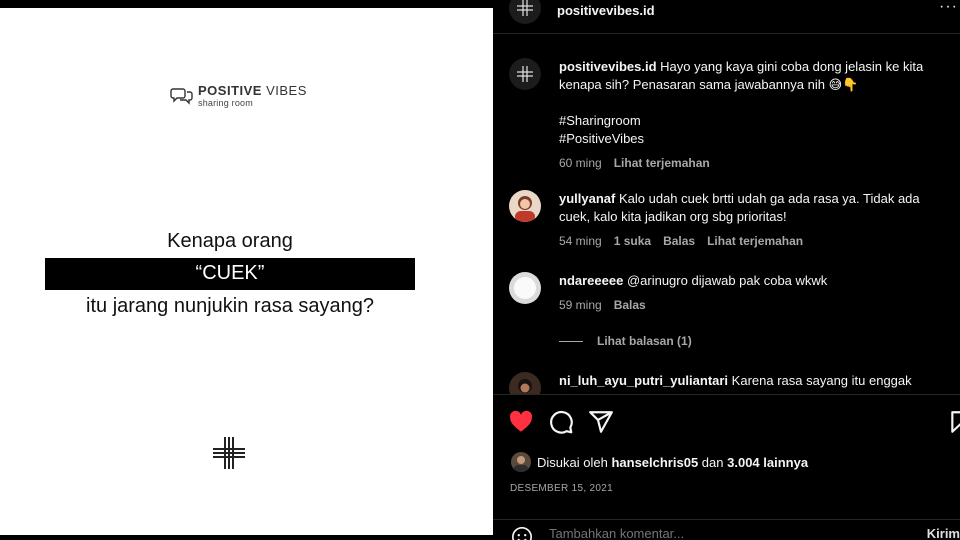 The height and width of the screenshot is (540, 960). I want to click on comment-username: positivevibes.id, so click(608, 66).